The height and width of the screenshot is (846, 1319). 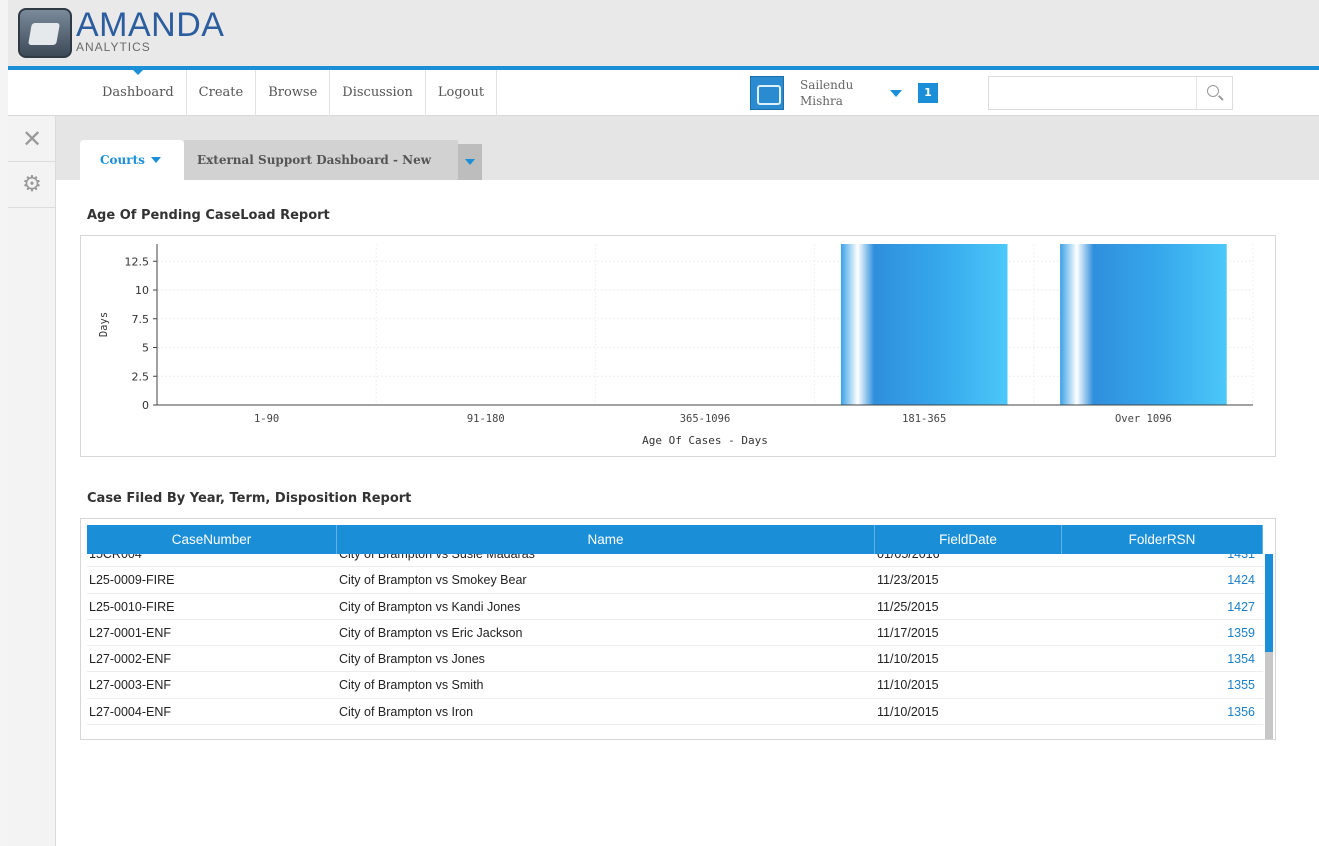 I want to click on nav-discussion: Discussion, so click(x=378, y=93).